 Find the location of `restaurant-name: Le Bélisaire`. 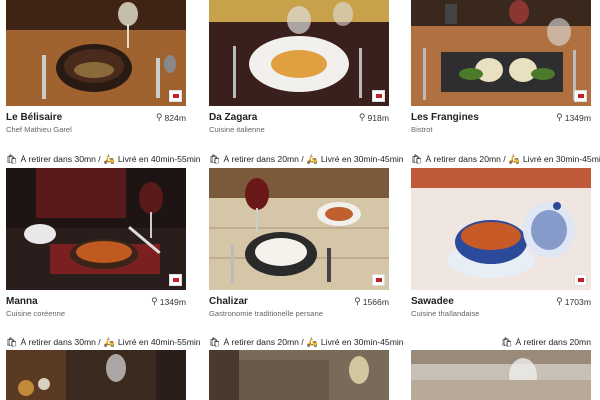

restaurant-name: Le Bélisaire is located at coordinates (34, 117).